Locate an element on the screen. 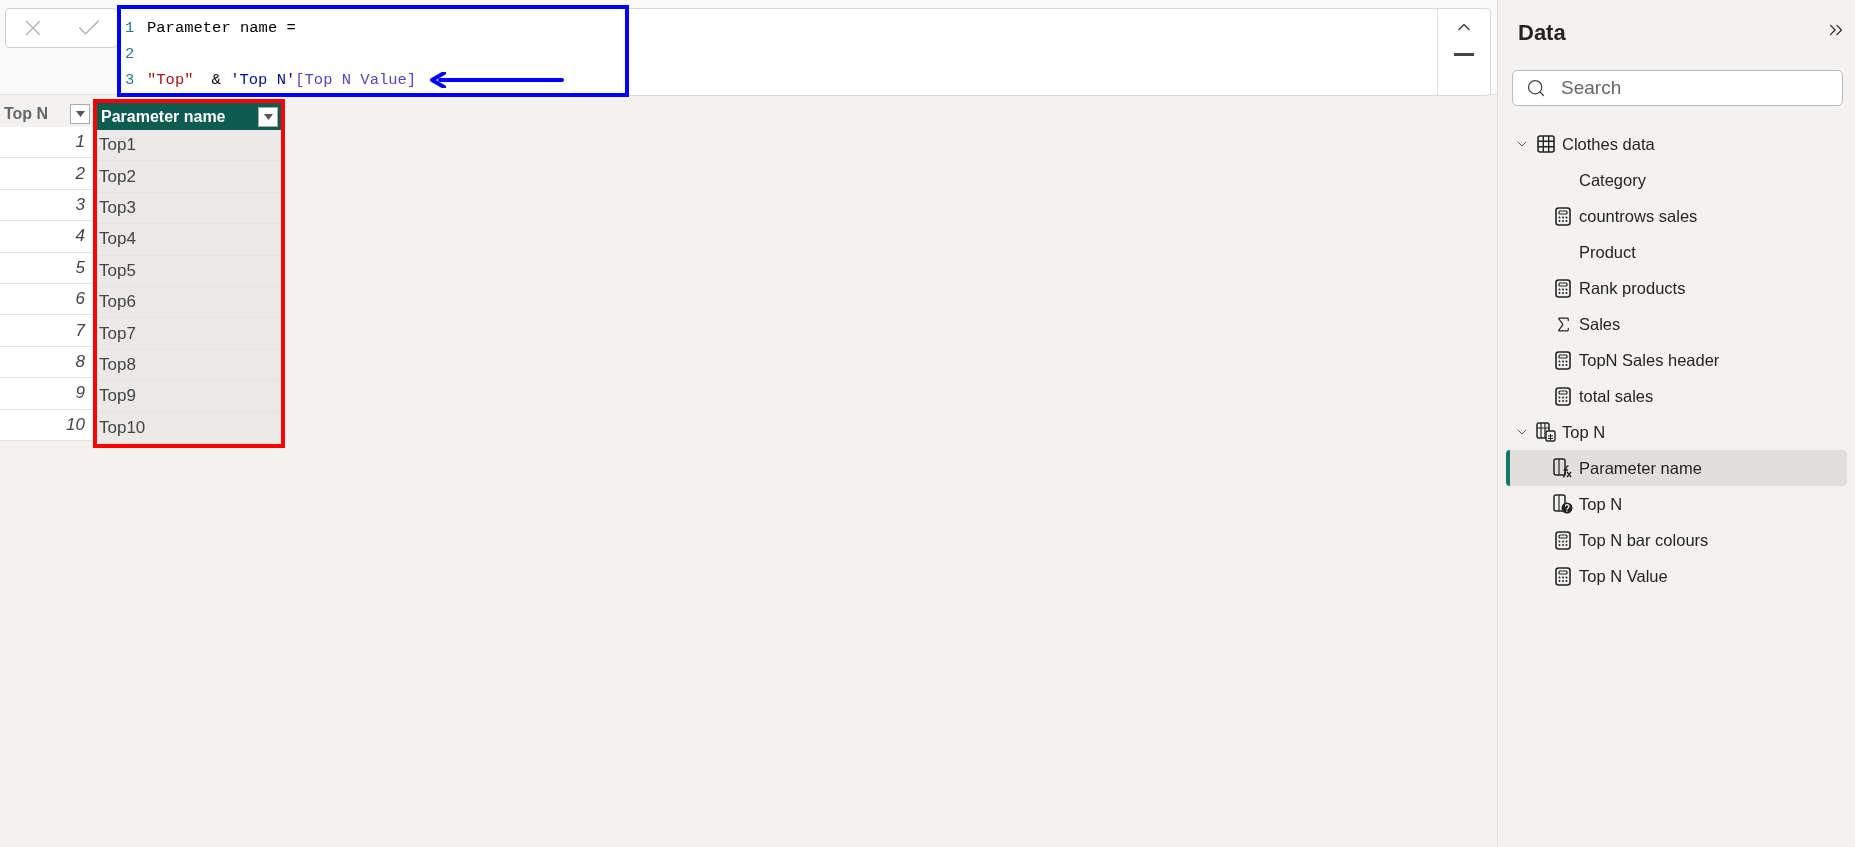 The image size is (1855, 847). column-header: Parameter name is located at coordinates (189, 116).